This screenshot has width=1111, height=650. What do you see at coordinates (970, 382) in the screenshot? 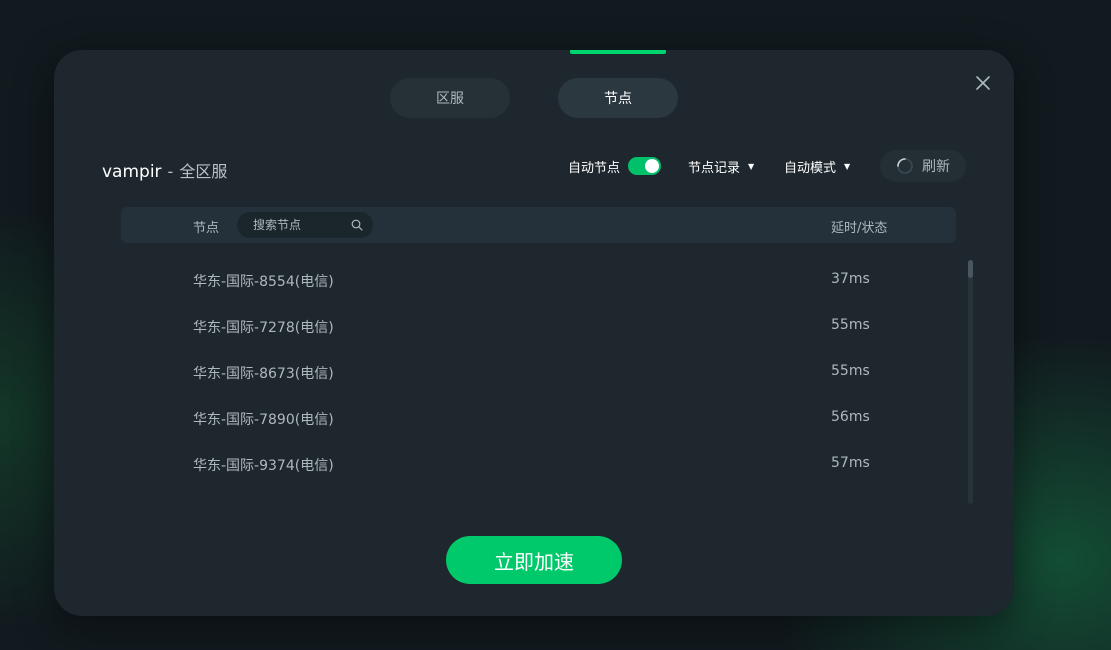
I see `scrollbar` at bounding box center [970, 382].